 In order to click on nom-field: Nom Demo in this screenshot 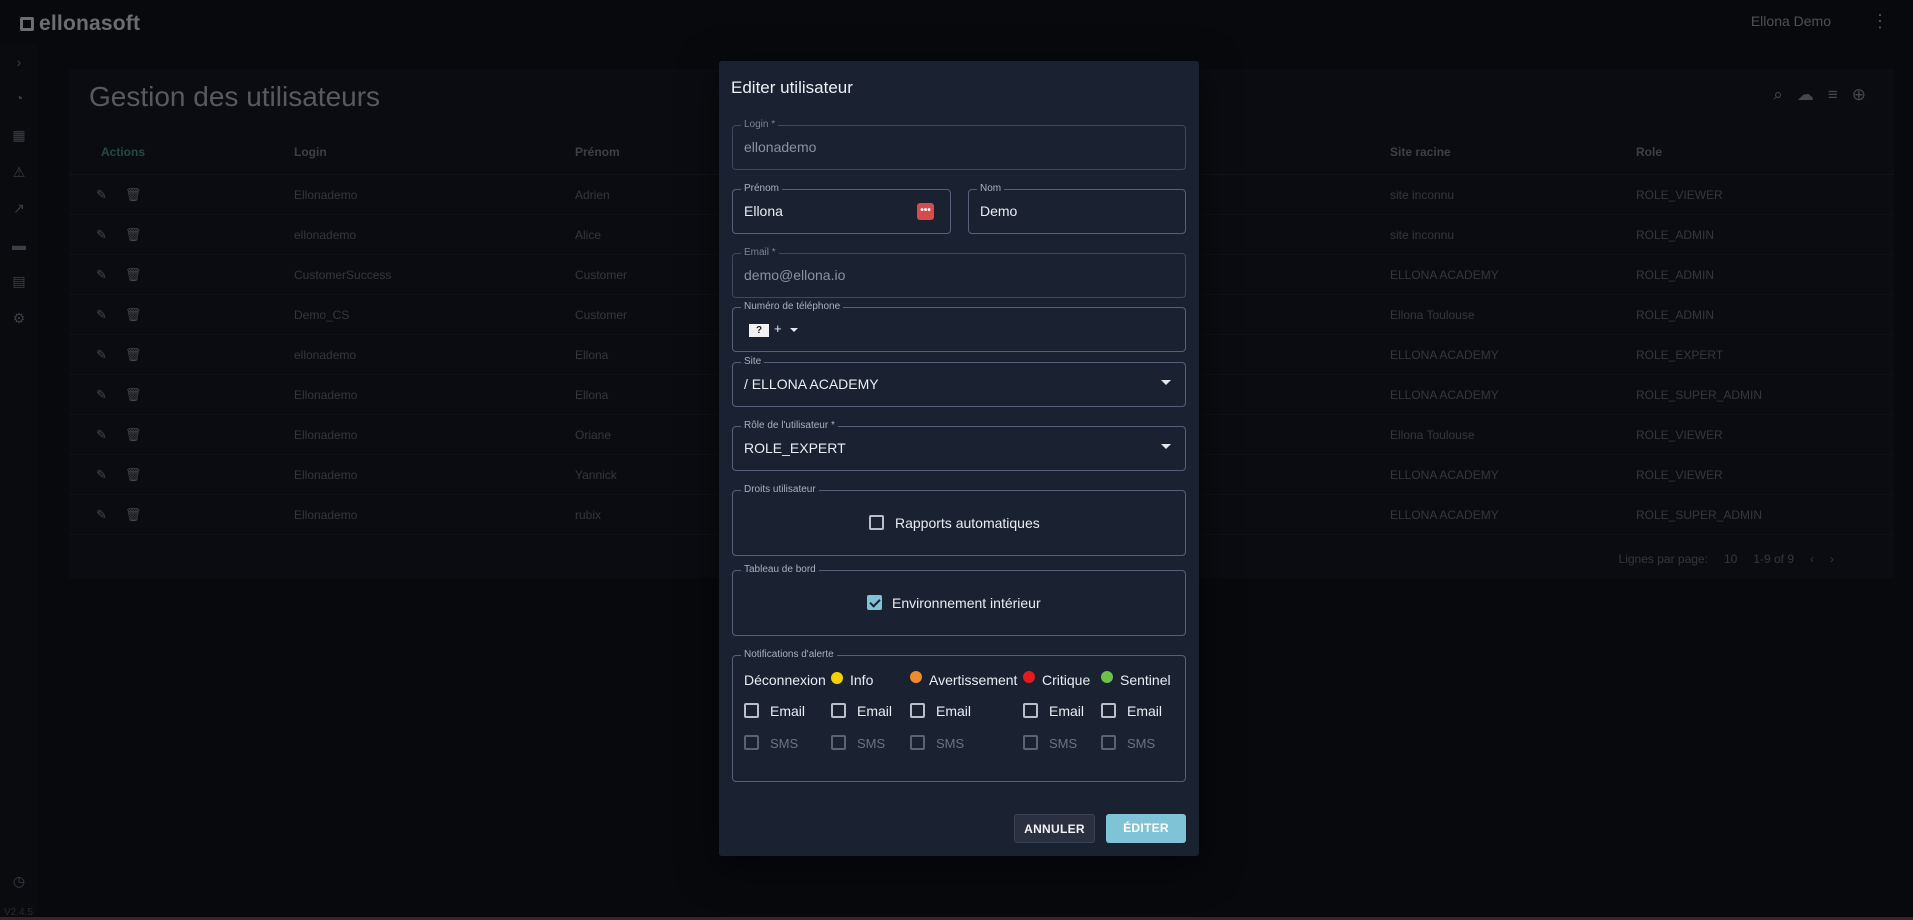, I will do `click(1077, 208)`.